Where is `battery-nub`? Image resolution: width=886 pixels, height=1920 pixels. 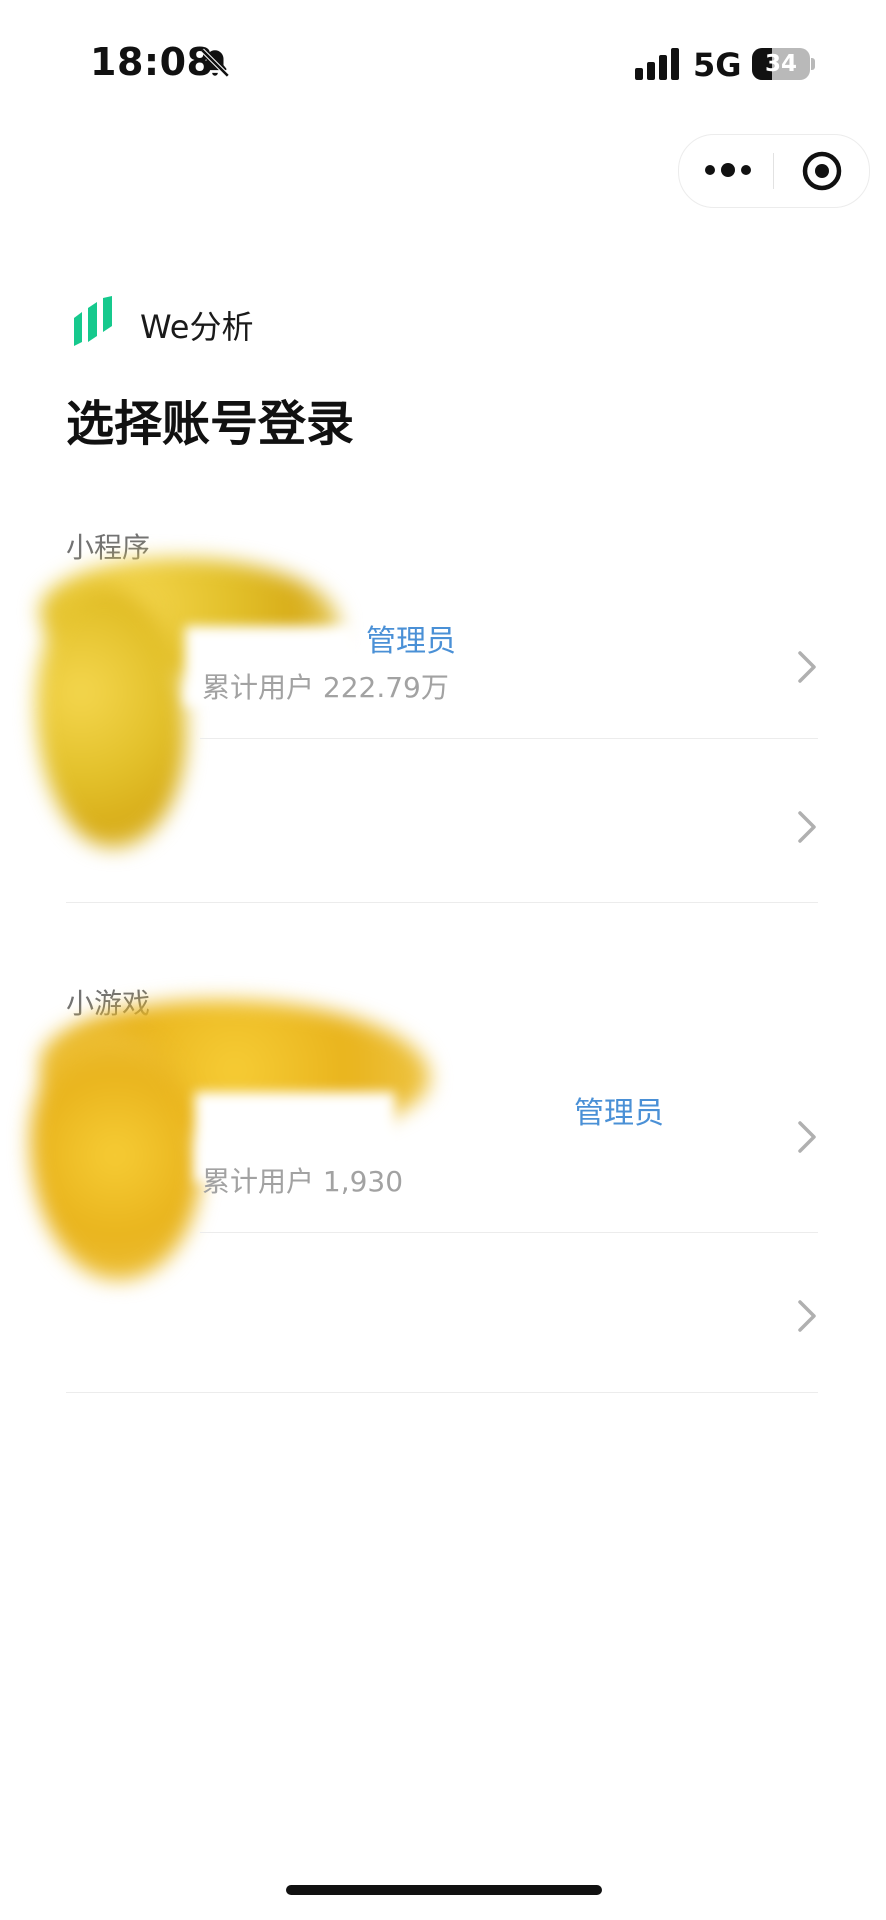 battery-nub is located at coordinates (813, 64).